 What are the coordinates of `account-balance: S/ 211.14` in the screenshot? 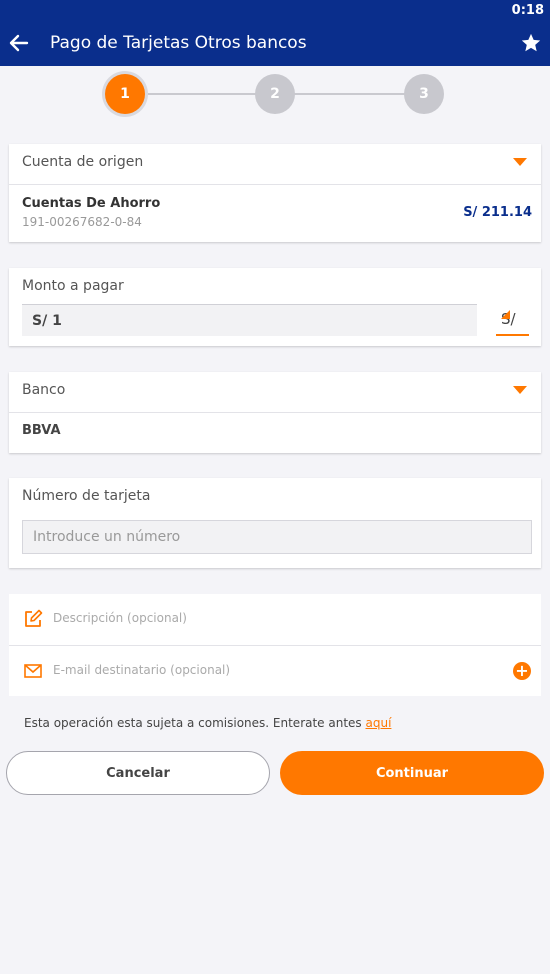 It's located at (497, 212).